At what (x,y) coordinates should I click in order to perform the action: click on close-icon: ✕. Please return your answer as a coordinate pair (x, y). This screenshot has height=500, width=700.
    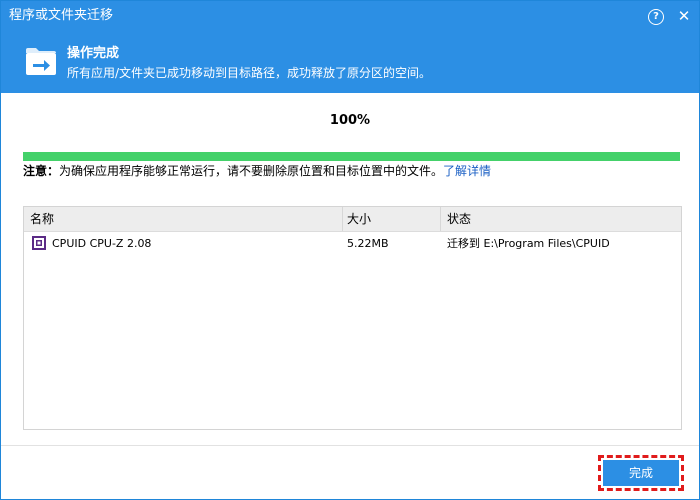
    Looking at the image, I should click on (684, 16).